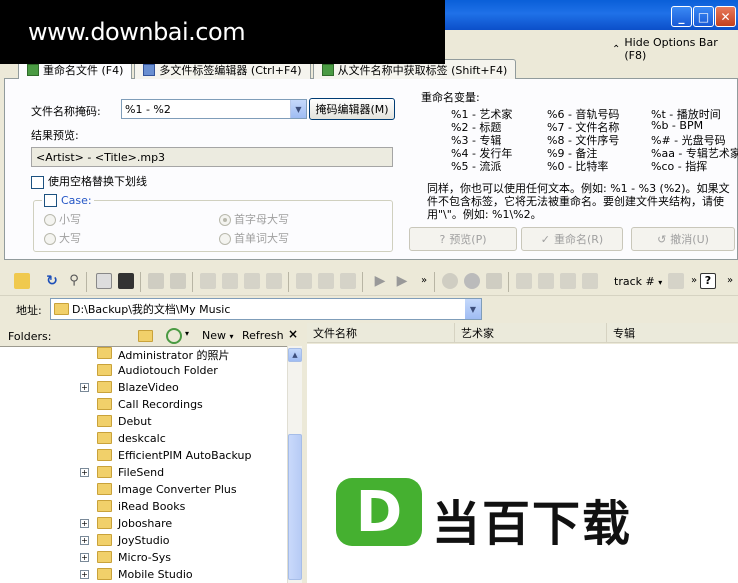 Image resolution: width=738 pixels, height=583 pixels. I want to click on new-folder-button: New ▾, so click(218, 335).